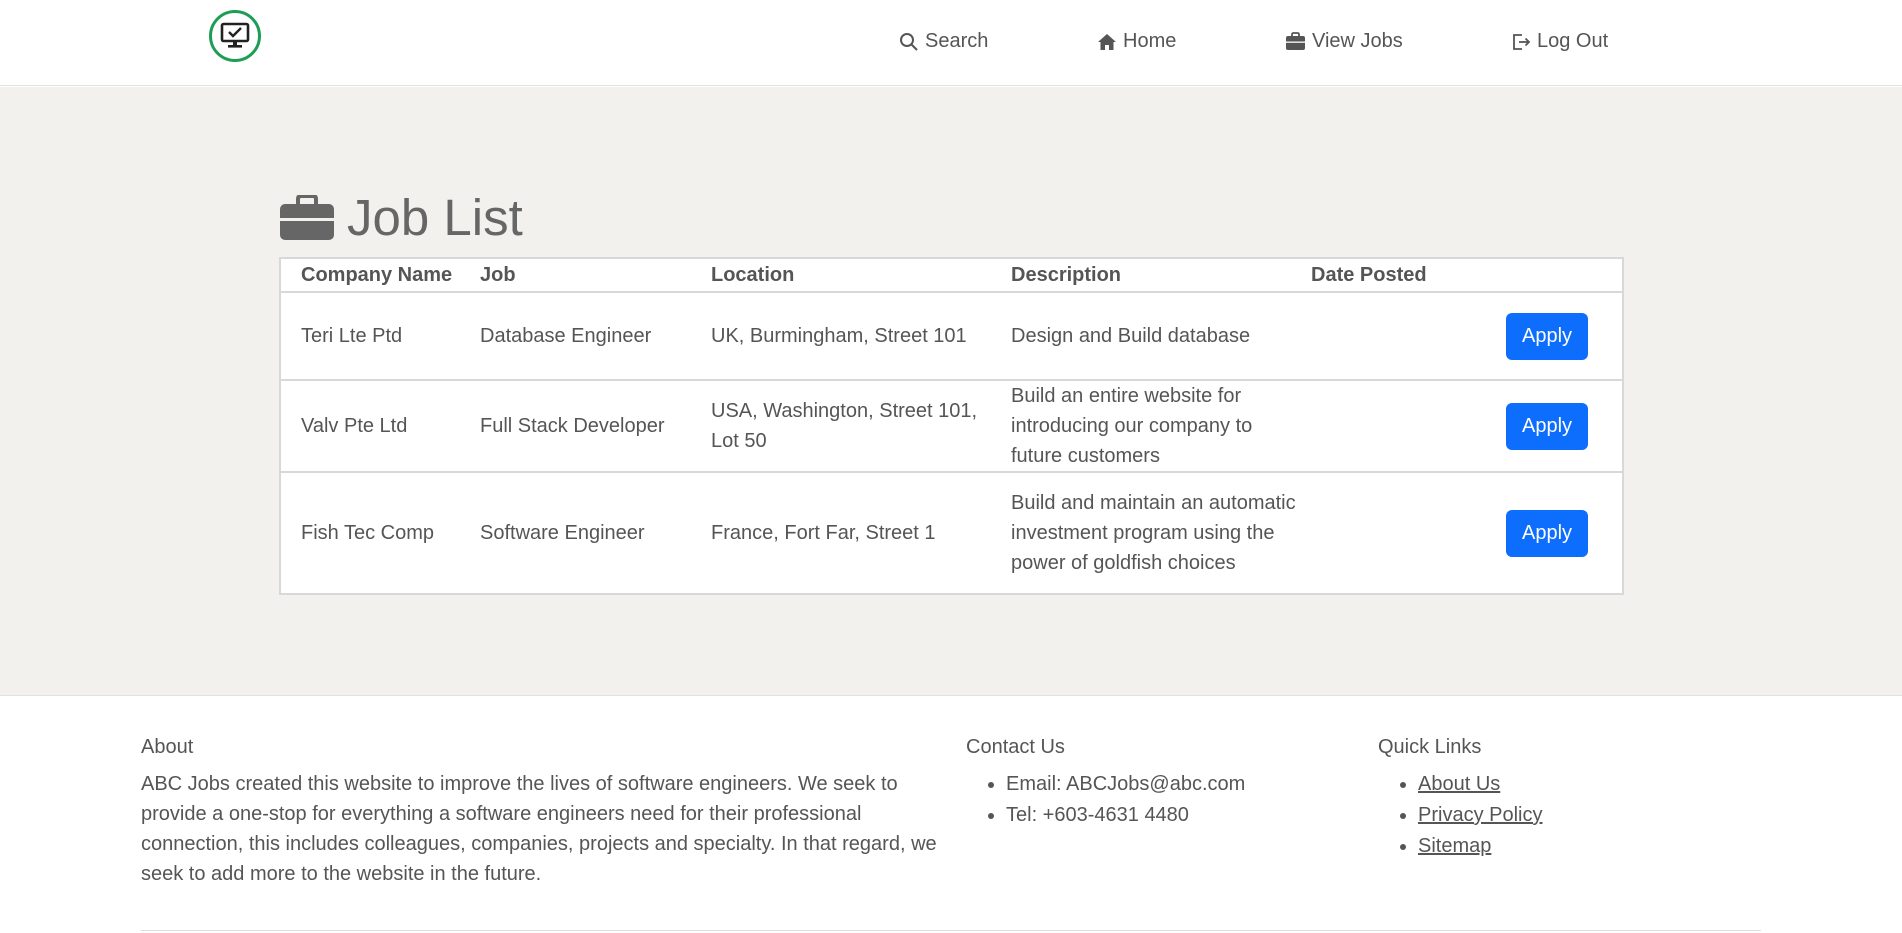 The width and height of the screenshot is (1902, 933). Describe the element at coordinates (1573, 41) in the screenshot. I see `nav-logout-label: Log Out` at that location.